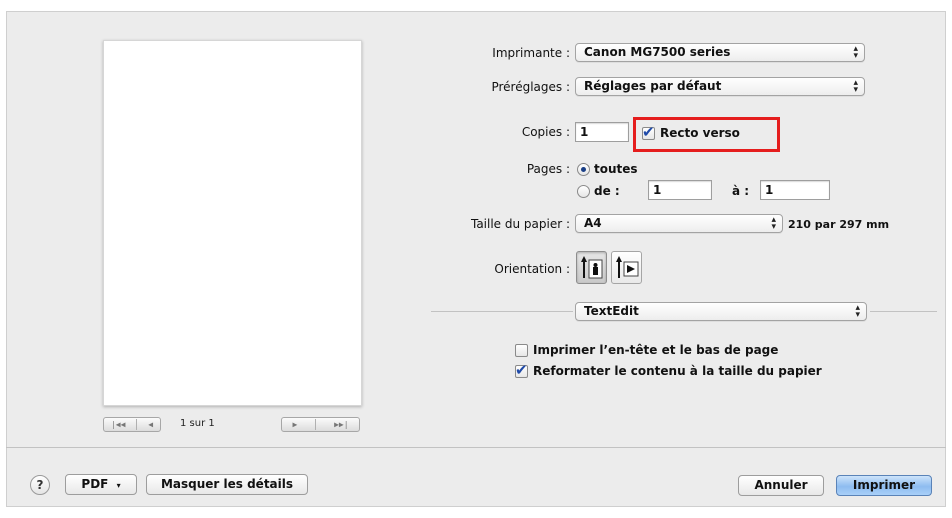 The image size is (952, 518). Describe the element at coordinates (520, 224) in the screenshot. I see `paper-size-label: Taille du papier :` at that location.